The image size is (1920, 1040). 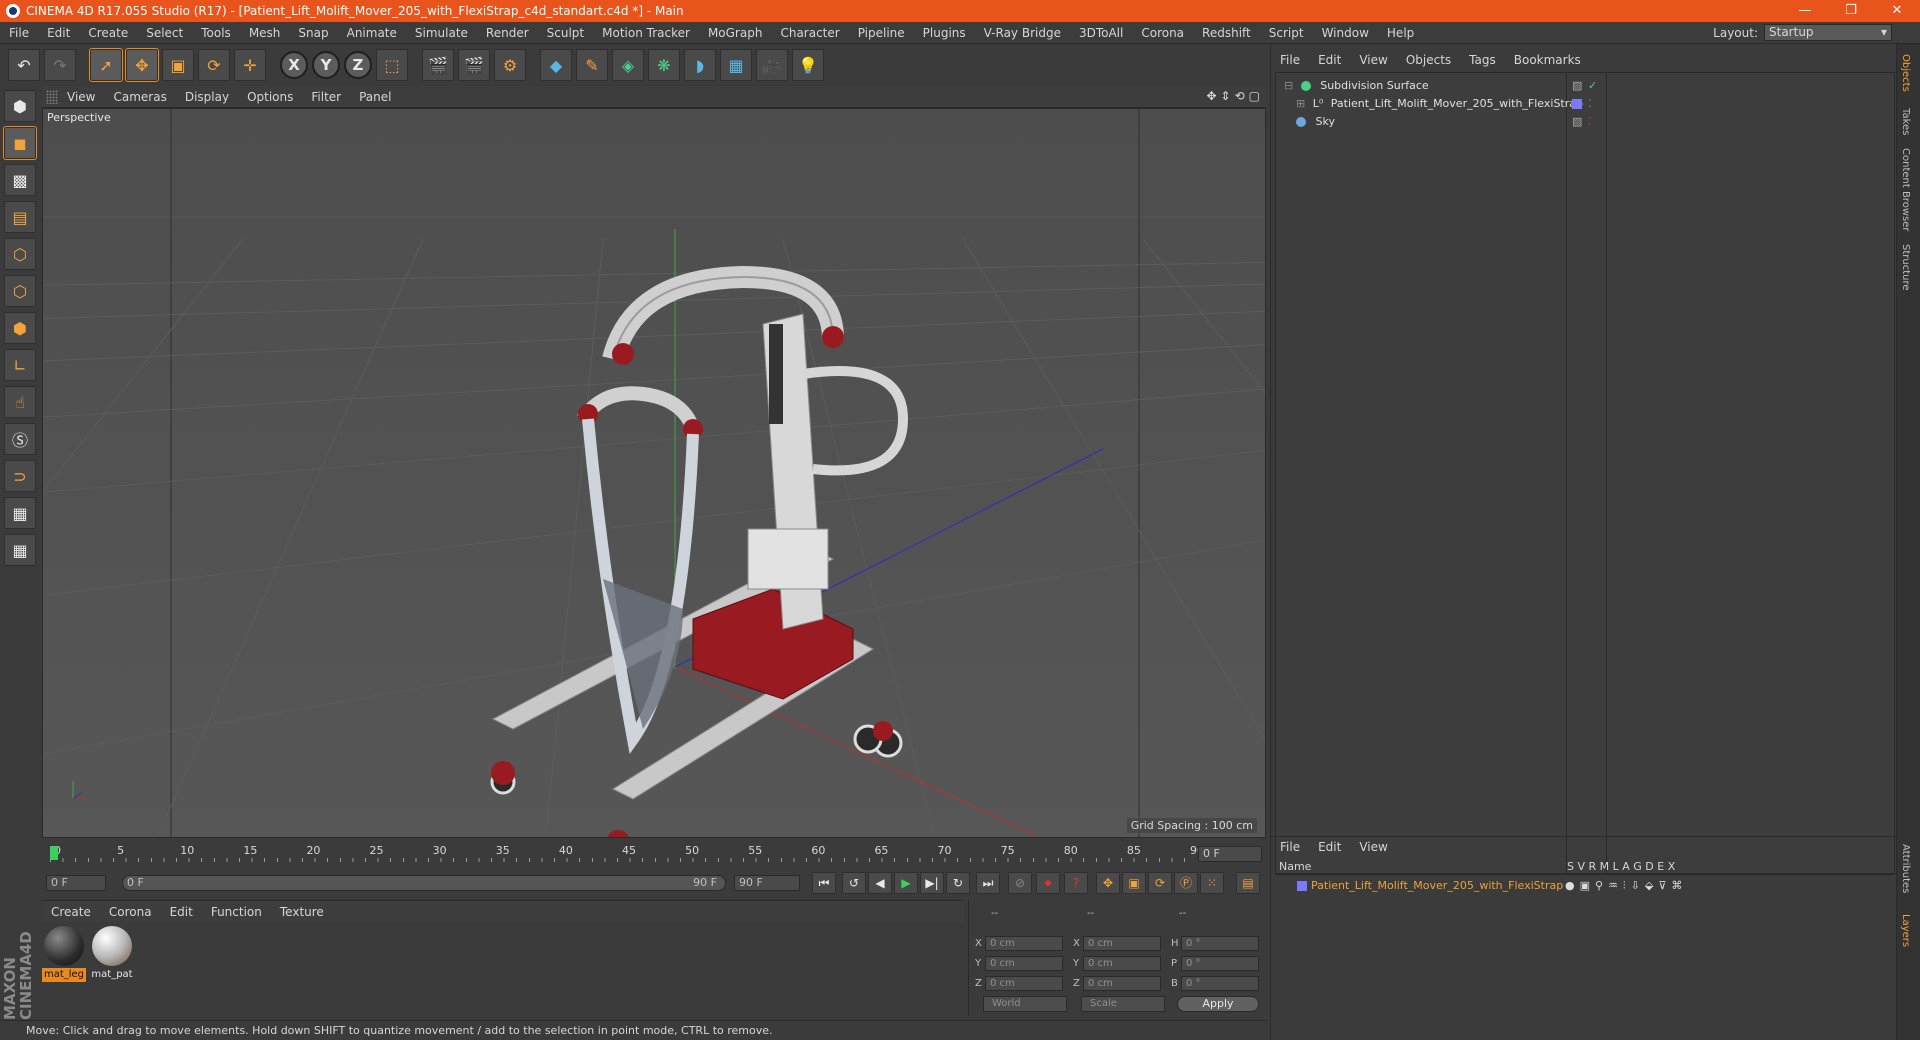 I want to click on current-frame-field: 0 F, so click(x=1230, y=854).